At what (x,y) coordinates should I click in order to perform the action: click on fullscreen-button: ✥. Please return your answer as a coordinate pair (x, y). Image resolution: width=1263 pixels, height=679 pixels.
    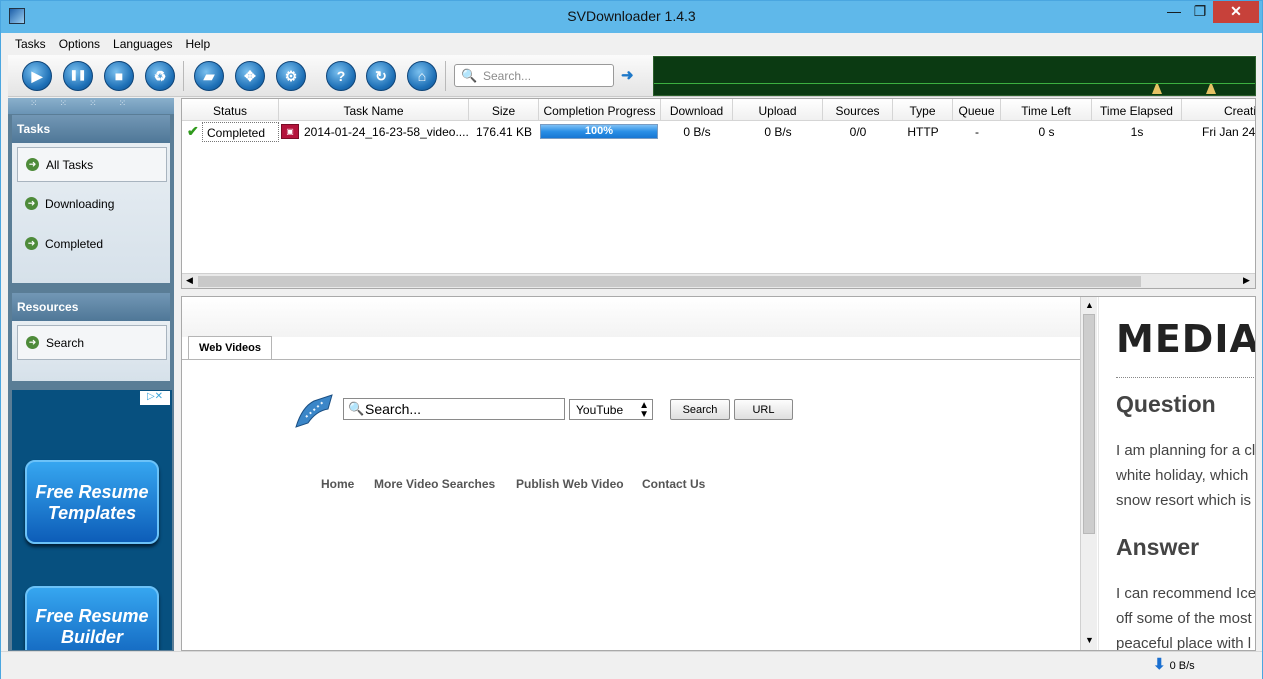
    Looking at the image, I should click on (250, 76).